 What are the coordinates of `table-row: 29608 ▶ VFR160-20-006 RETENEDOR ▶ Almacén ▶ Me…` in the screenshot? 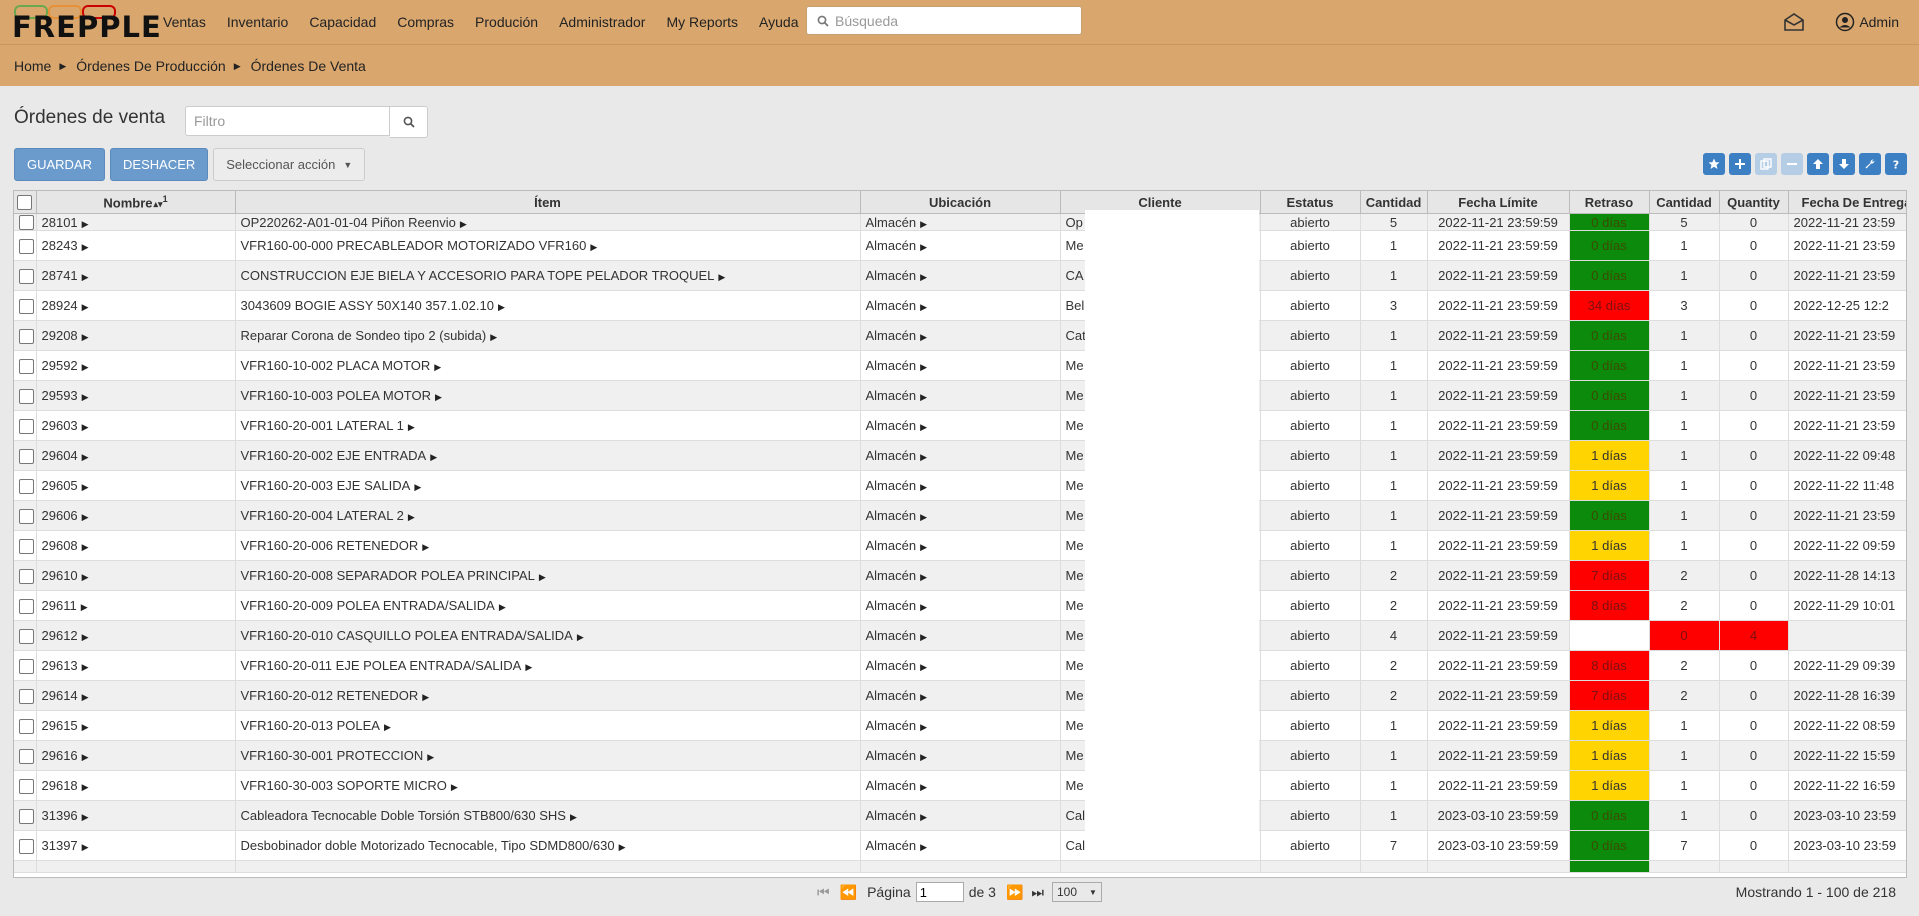 It's located at (960, 546).